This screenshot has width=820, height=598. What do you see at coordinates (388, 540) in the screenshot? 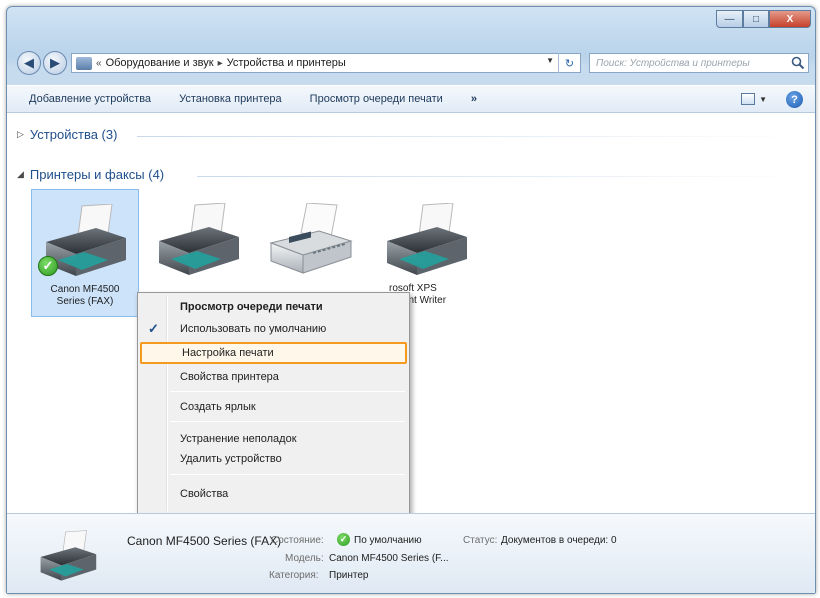
I see `details-state-value: По умолчанию` at bounding box center [388, 540].